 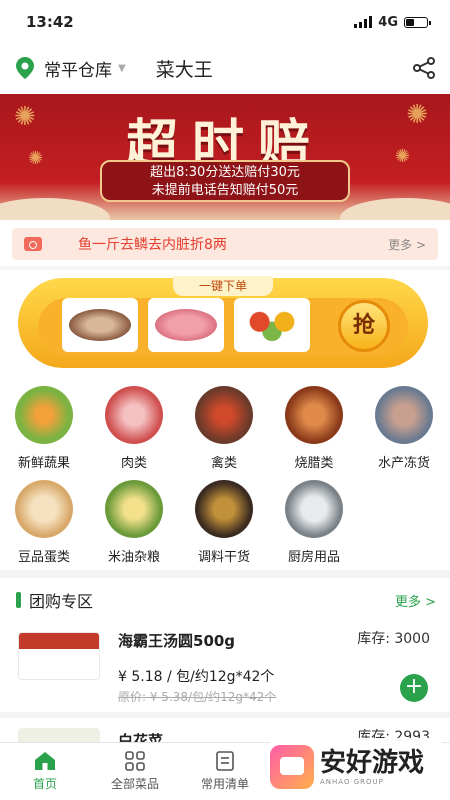 What do you see at coordinates (25, 68) in the screenshot?
I see `location-pin-icon` at bounding box center [25, 68].